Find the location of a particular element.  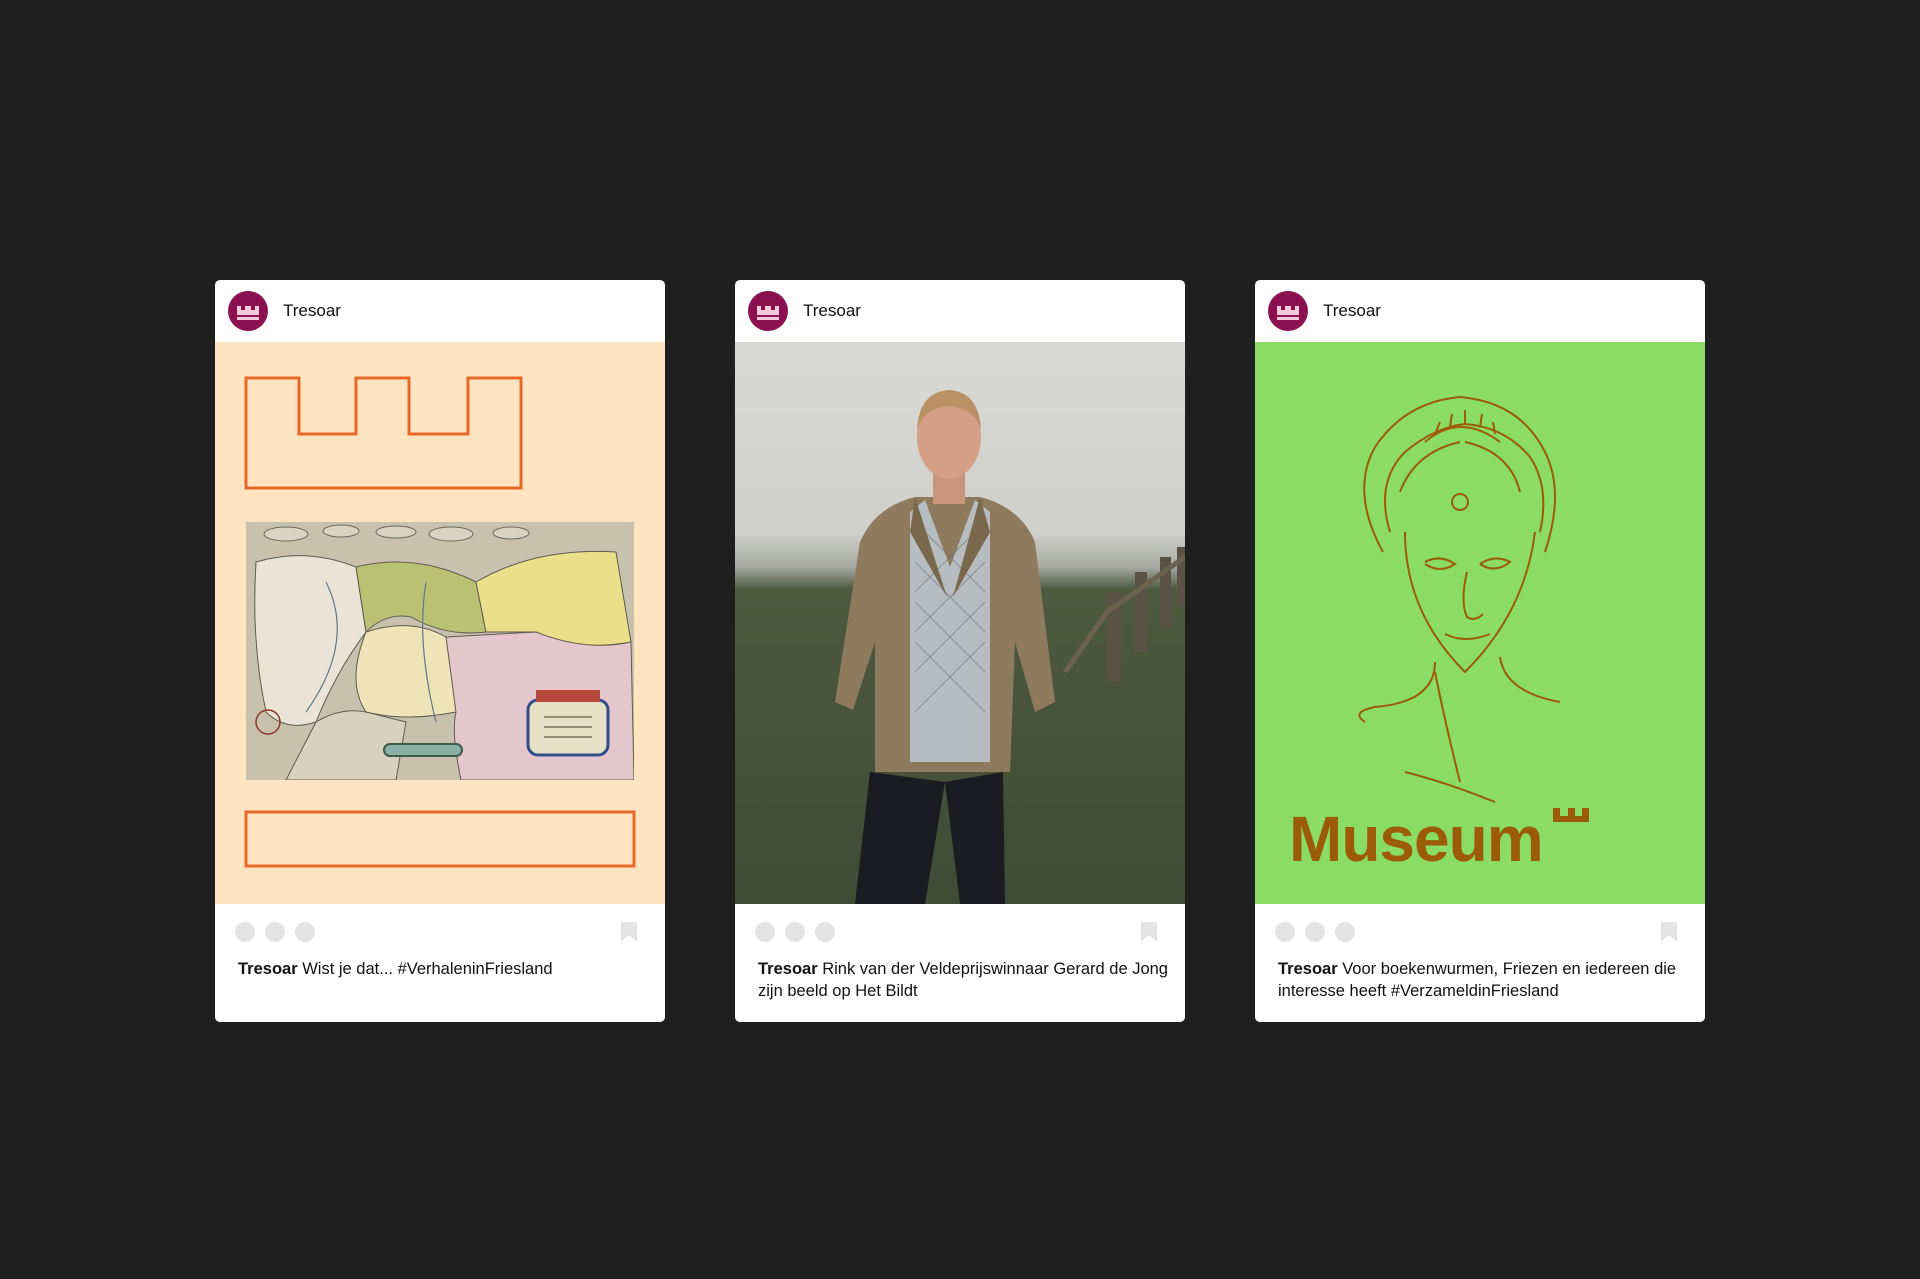

antique-map-image is located at coordinates (440, 651).